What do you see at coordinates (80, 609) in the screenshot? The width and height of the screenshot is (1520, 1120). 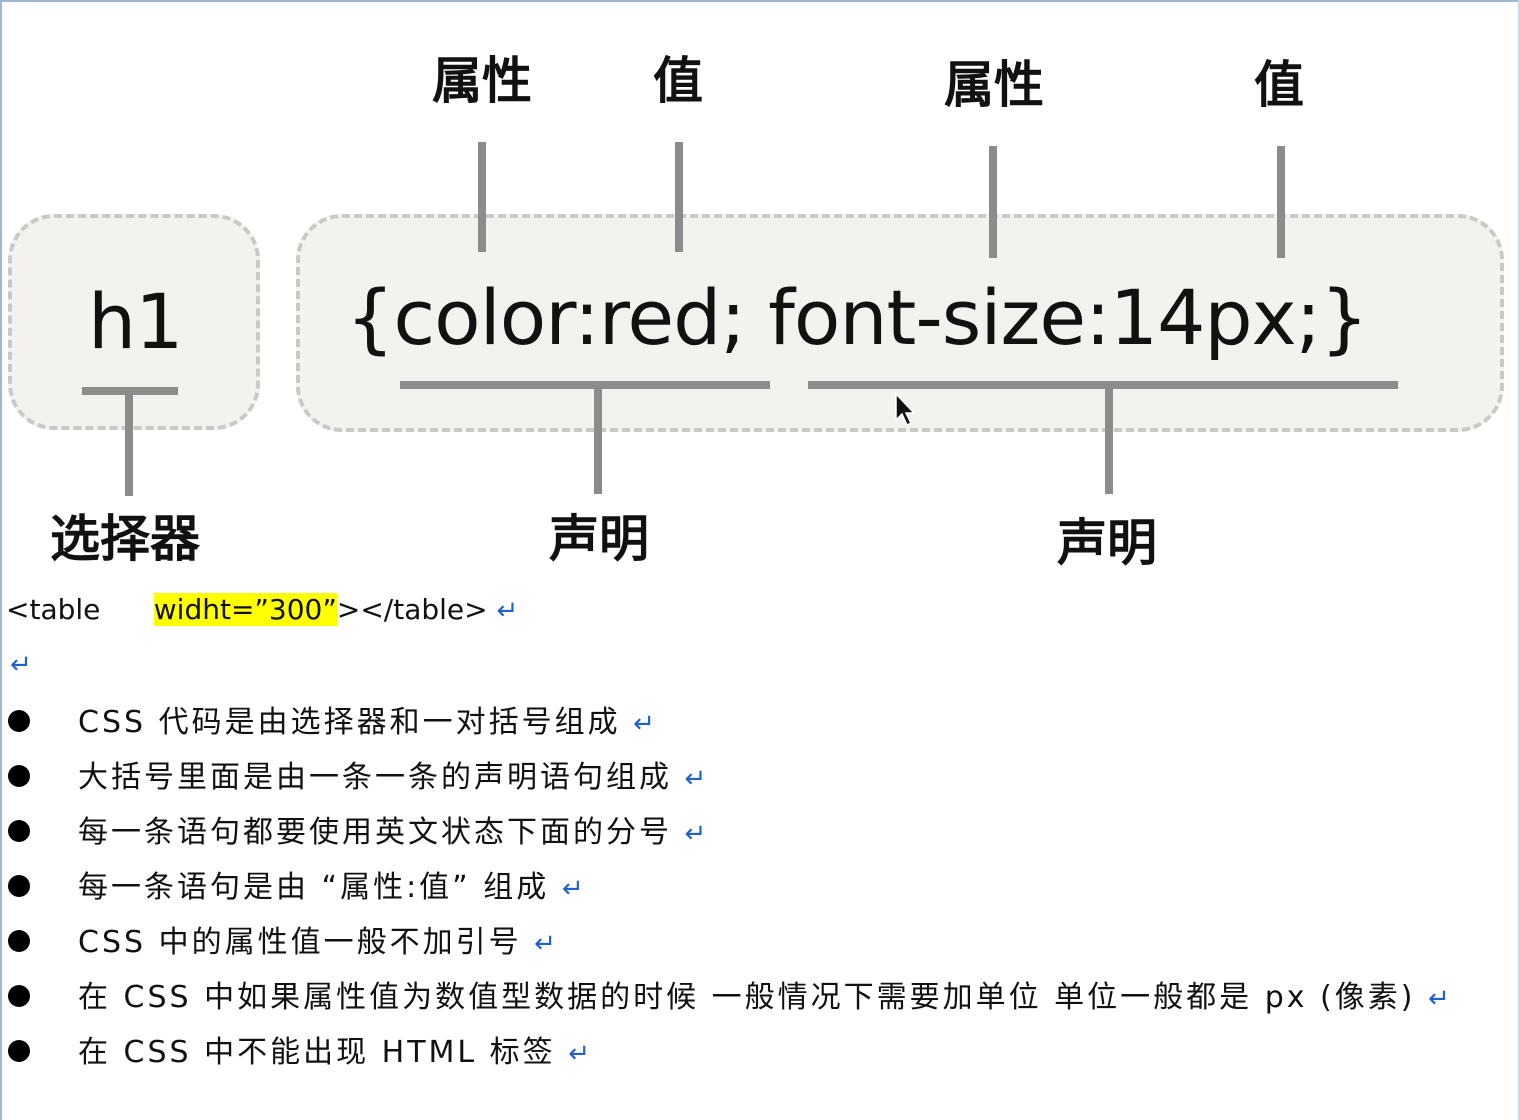 I see `code-prefix: <table` at bounding box center [80, 609].